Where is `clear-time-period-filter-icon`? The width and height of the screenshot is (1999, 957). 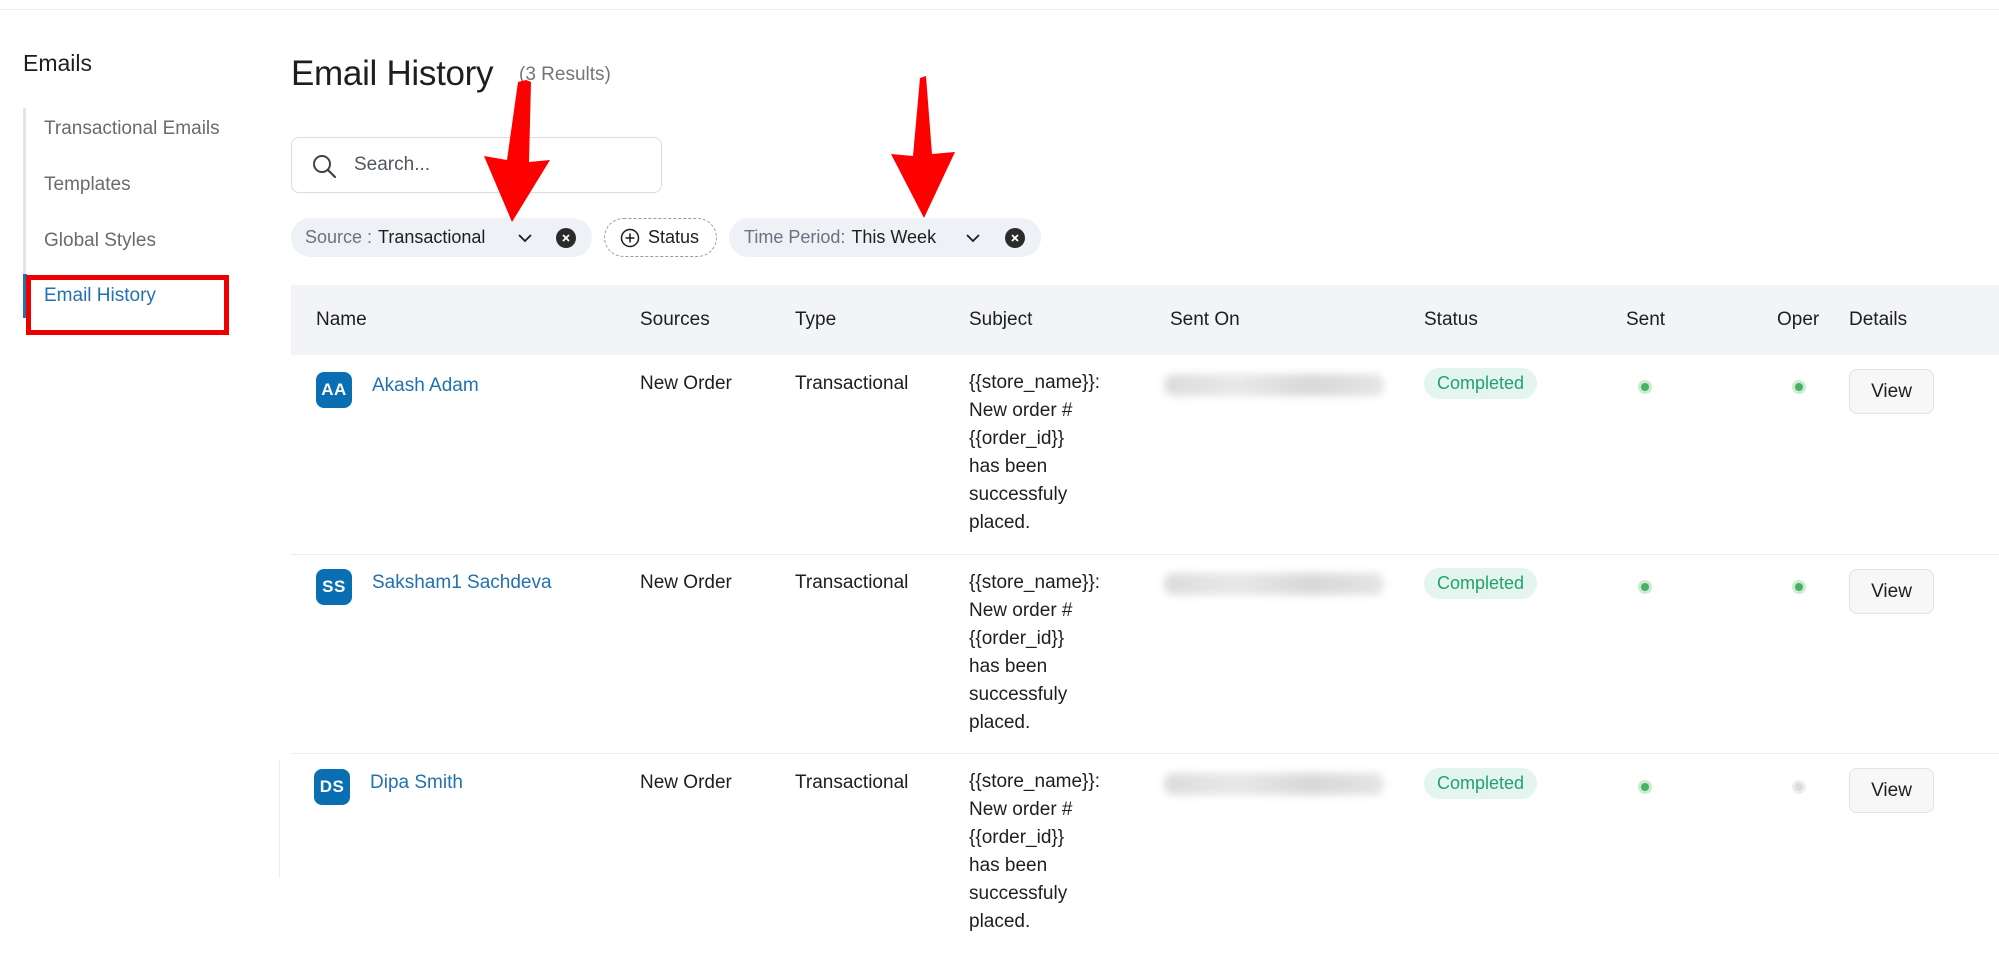
clear-time-period-filter-icon is located at coordinates (1015, 238).